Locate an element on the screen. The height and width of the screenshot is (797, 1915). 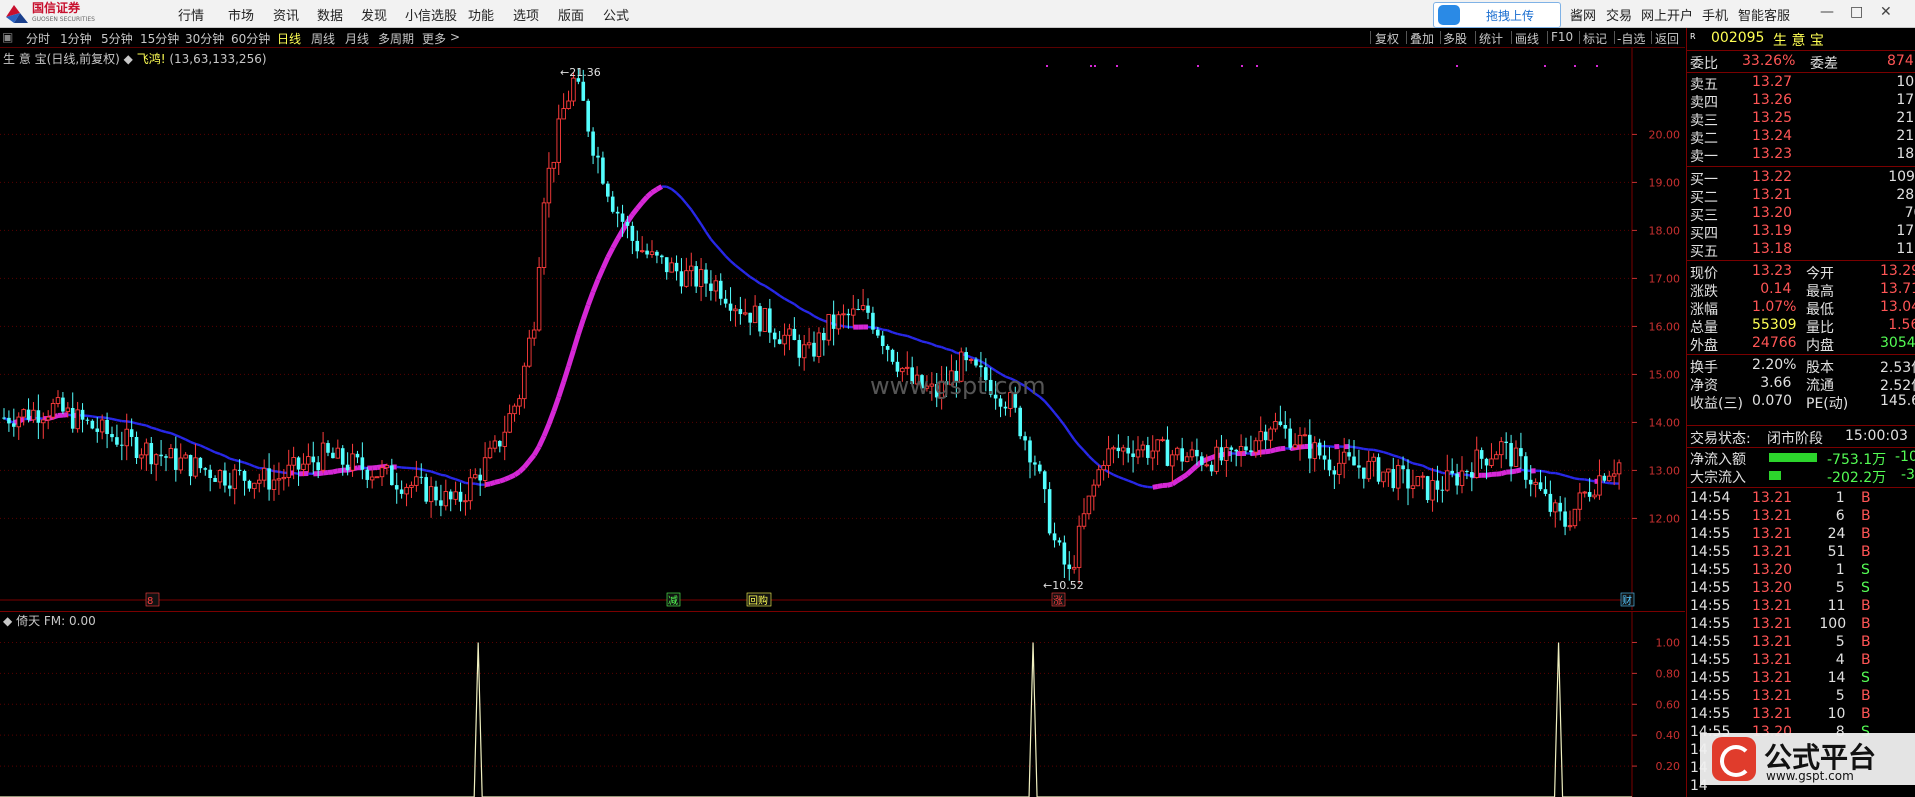
menu-item-quotes: 行情 is located at coordinates (191, 14).